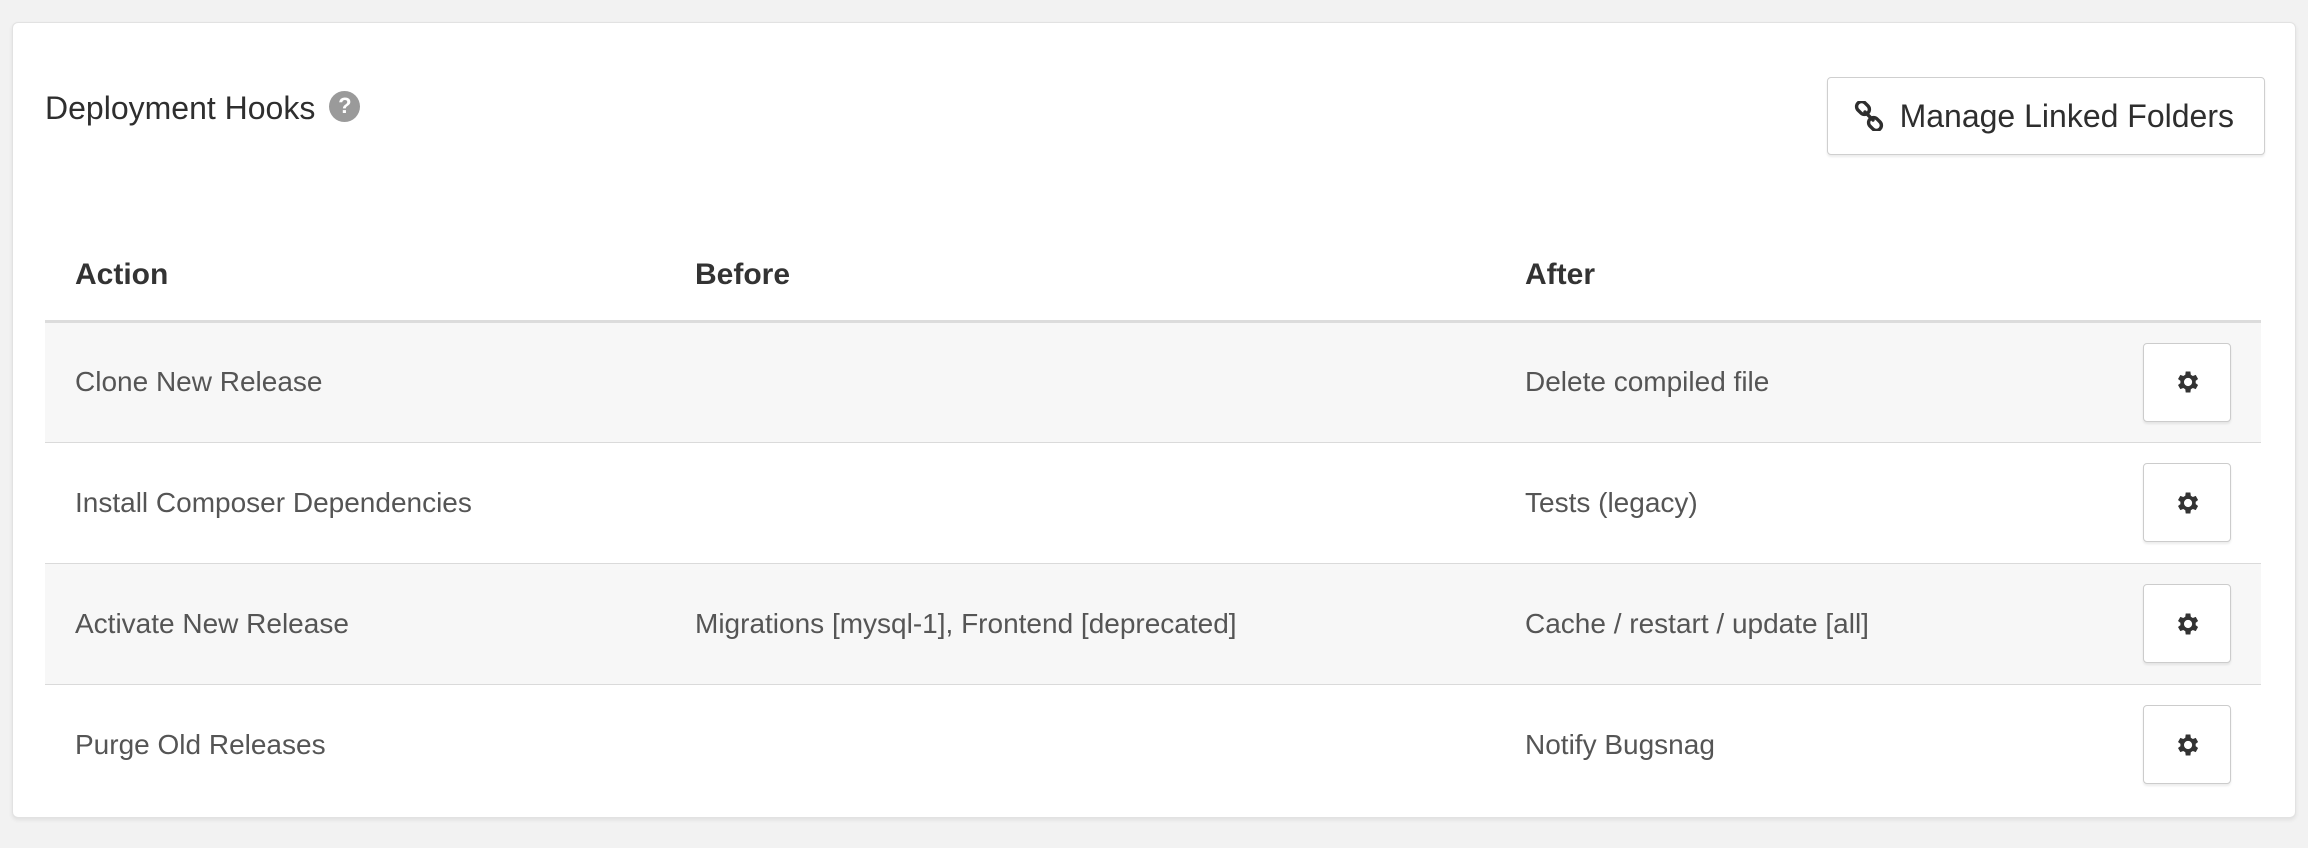 The image size is (2308, 848). I want to click on row-after: Notify Bugsnag, so click(1620, 744).